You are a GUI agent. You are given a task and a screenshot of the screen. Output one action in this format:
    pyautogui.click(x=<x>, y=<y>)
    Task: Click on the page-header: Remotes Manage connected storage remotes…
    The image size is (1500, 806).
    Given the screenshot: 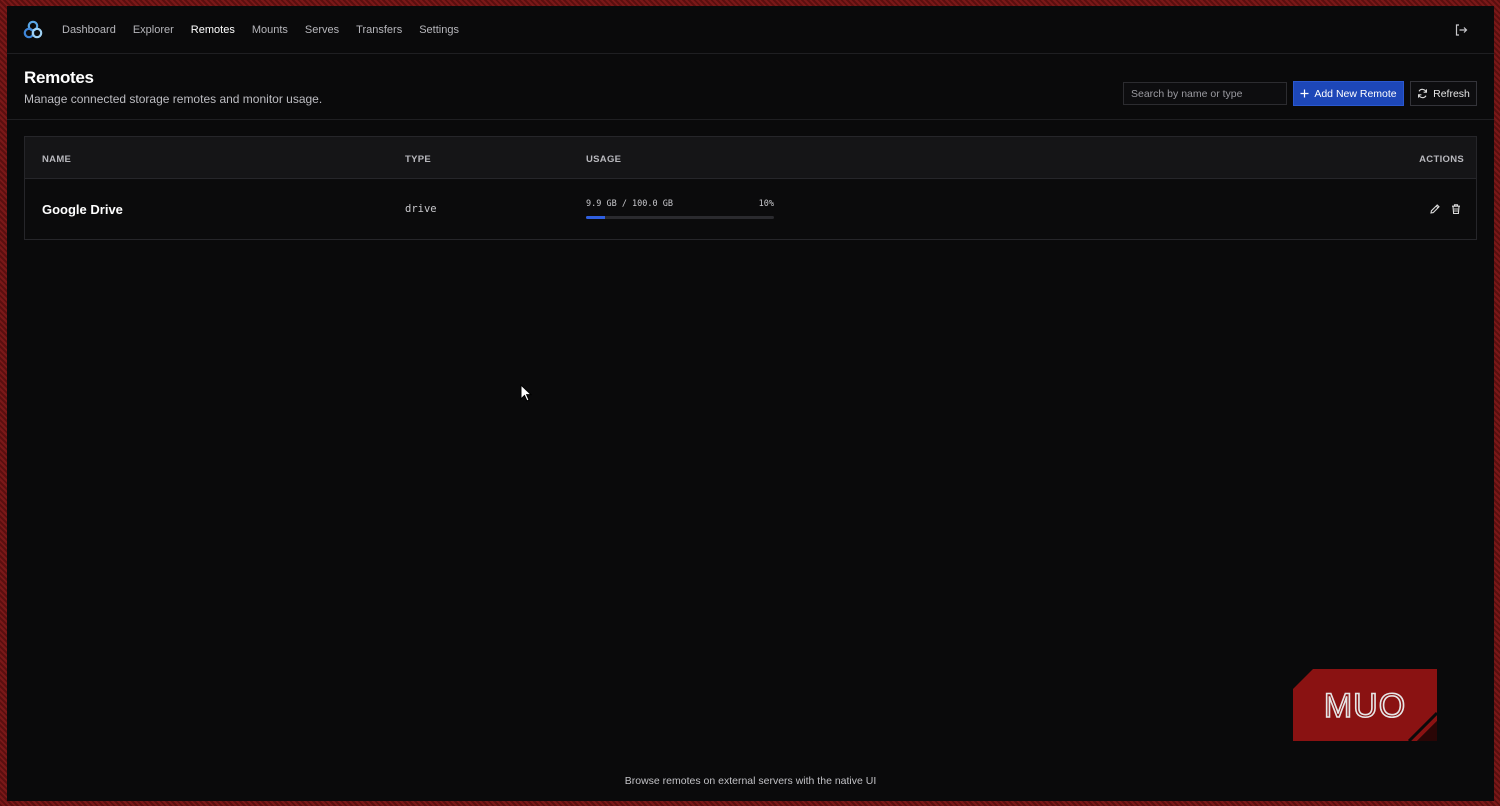 What is the action you would take?
    pyautogui.click(x=750, y=87)
    